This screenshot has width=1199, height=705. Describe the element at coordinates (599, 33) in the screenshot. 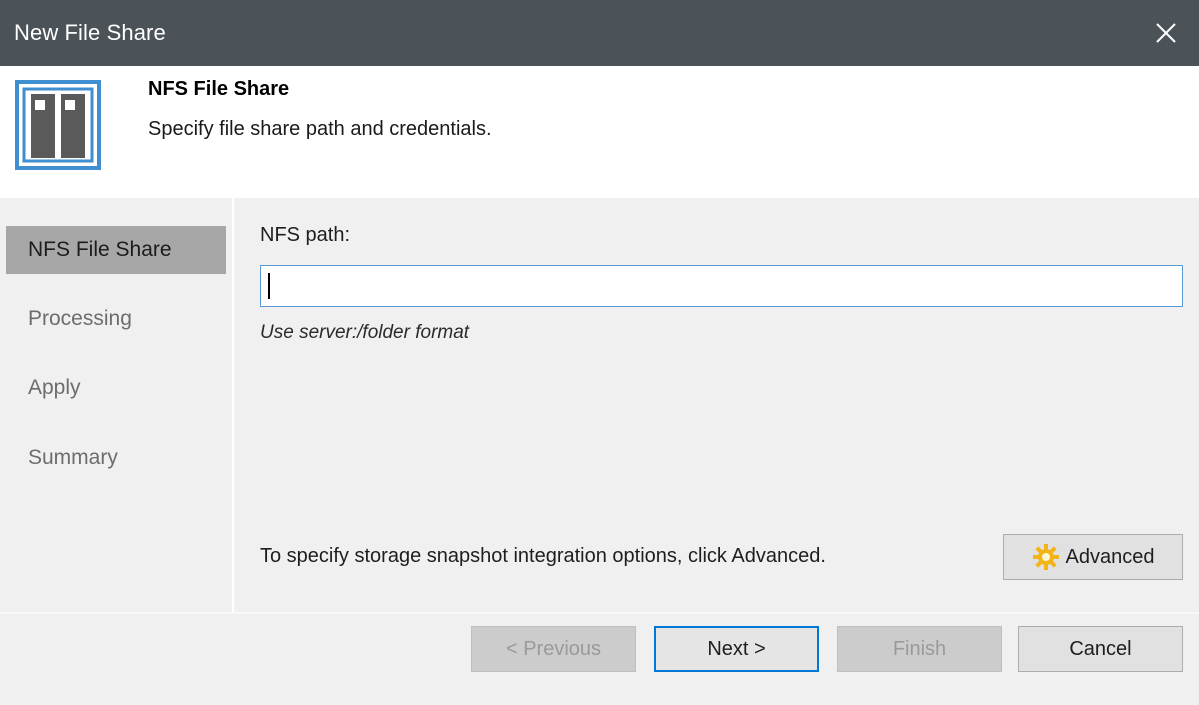

I see `title-bar: New File Share` at that location.